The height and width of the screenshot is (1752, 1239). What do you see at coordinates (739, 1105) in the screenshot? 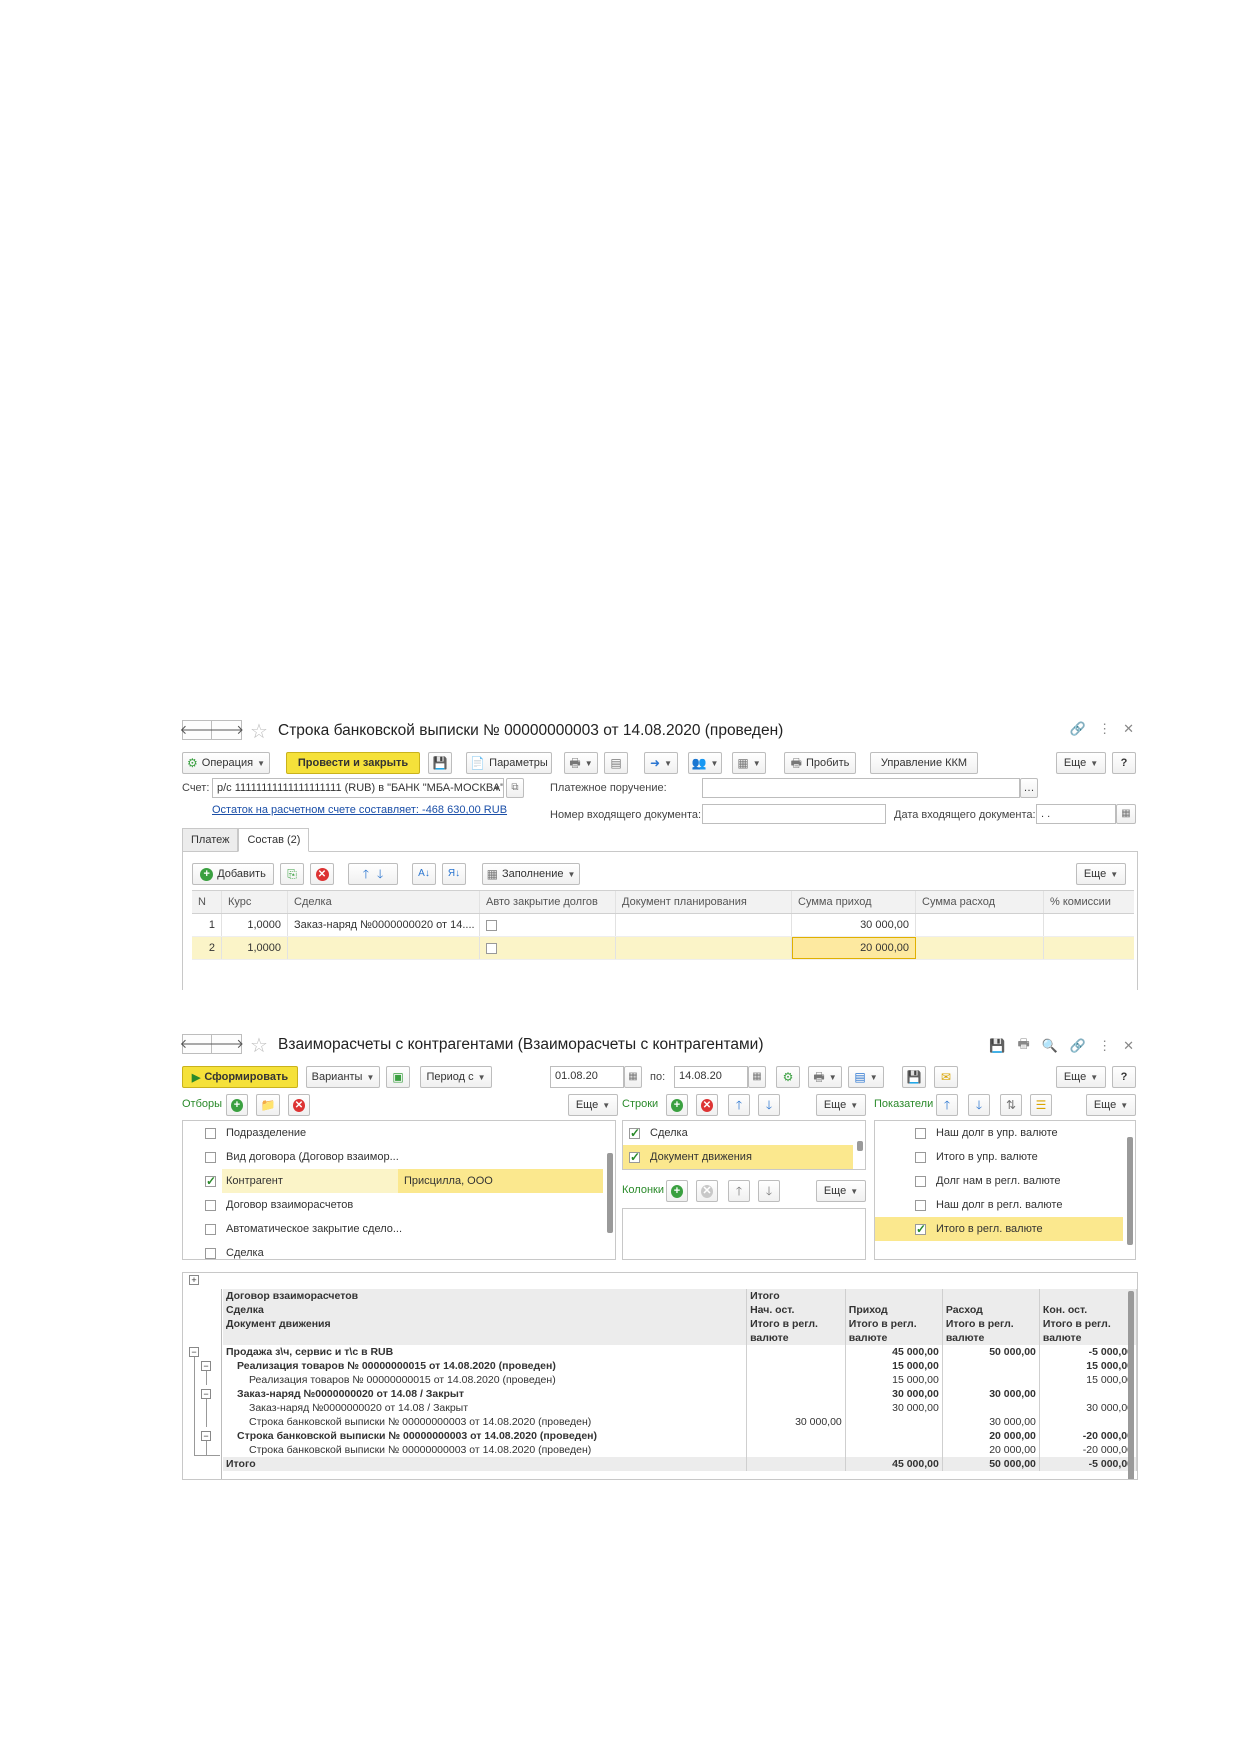
I see `row-up-button: 🡑` at bounding box center [739, 1105].